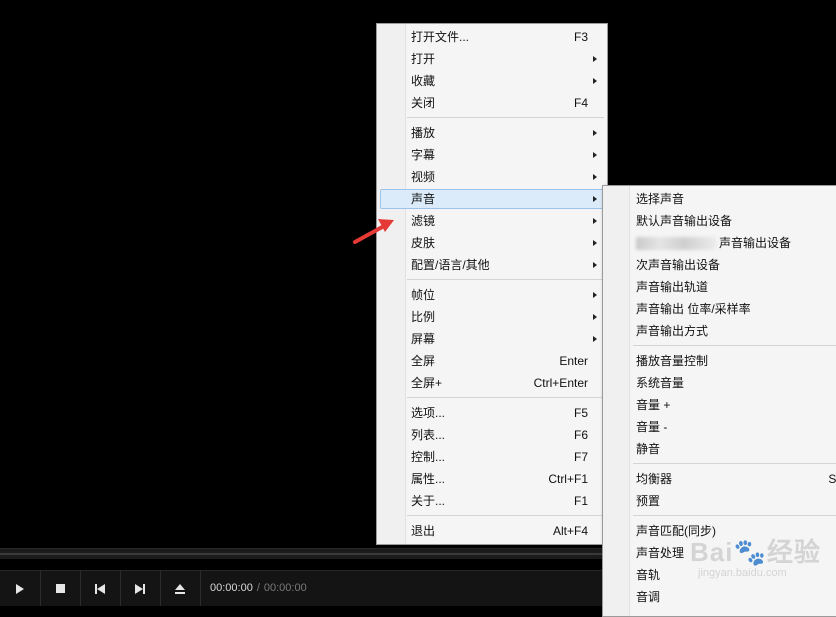 The image size is (836, 617). I want to click on menu-item-label: 帧位, so click(423, 295).